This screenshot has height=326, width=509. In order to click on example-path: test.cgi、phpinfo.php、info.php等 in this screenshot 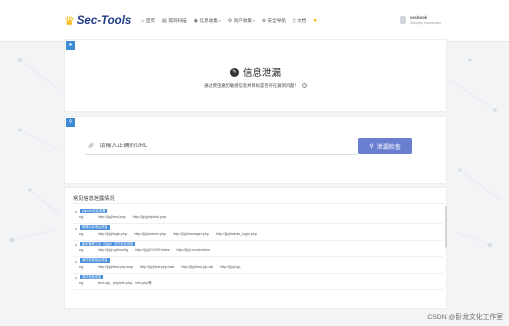, I will do `click(125, 283)`.